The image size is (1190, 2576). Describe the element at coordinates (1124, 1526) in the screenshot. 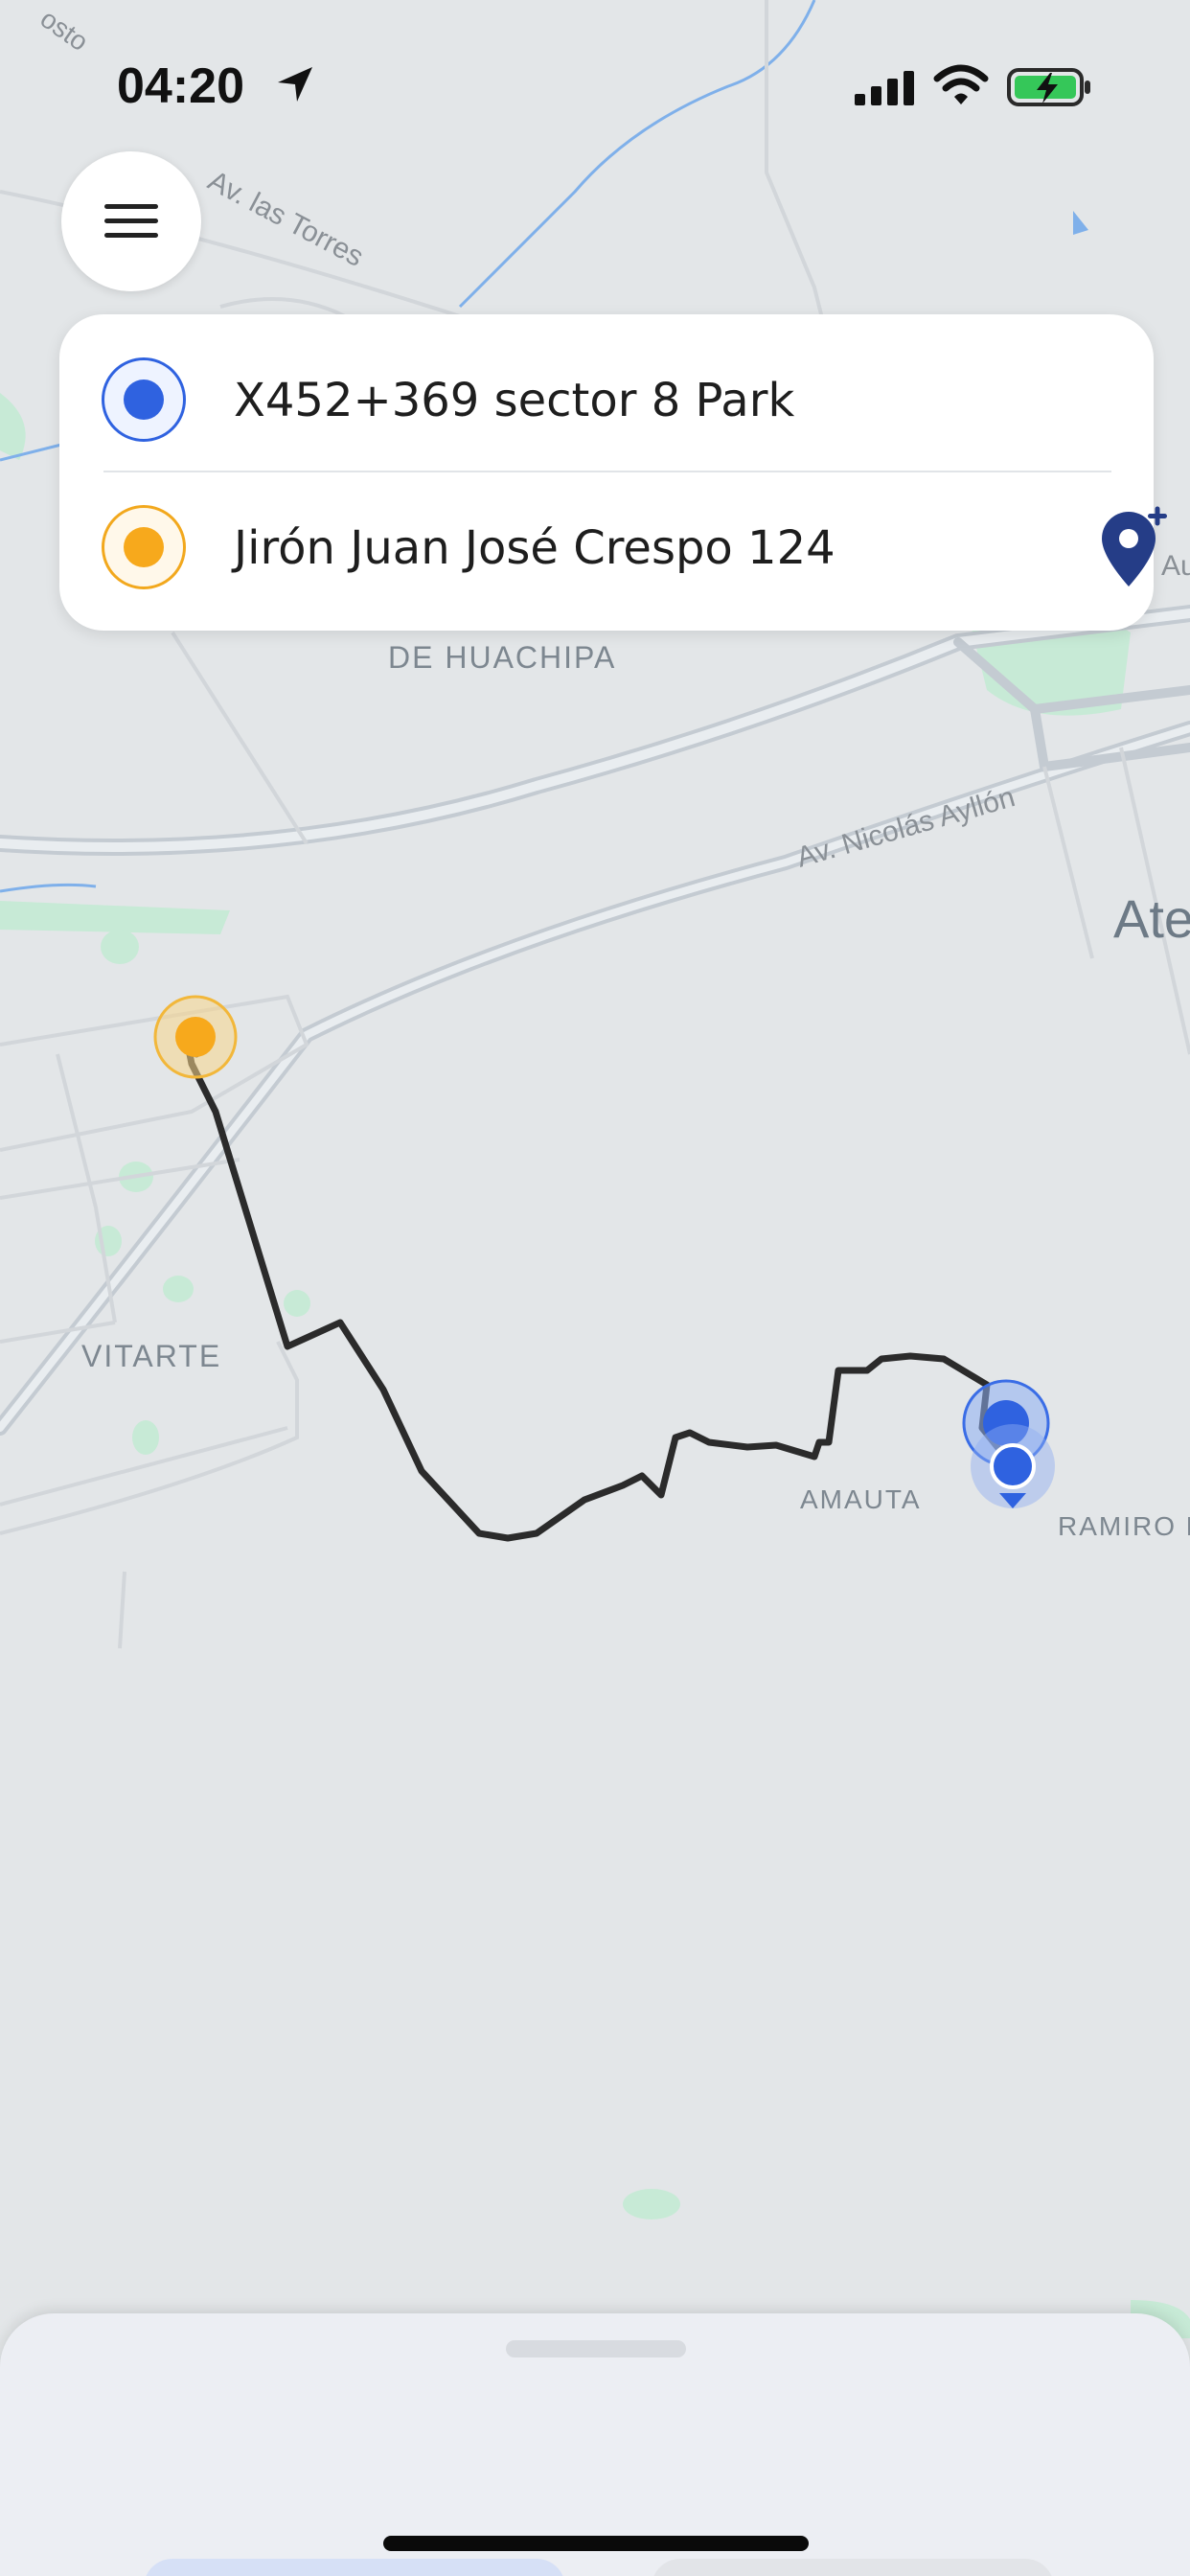

I see `district-label-ramiro: RAMIRO P` at that location.